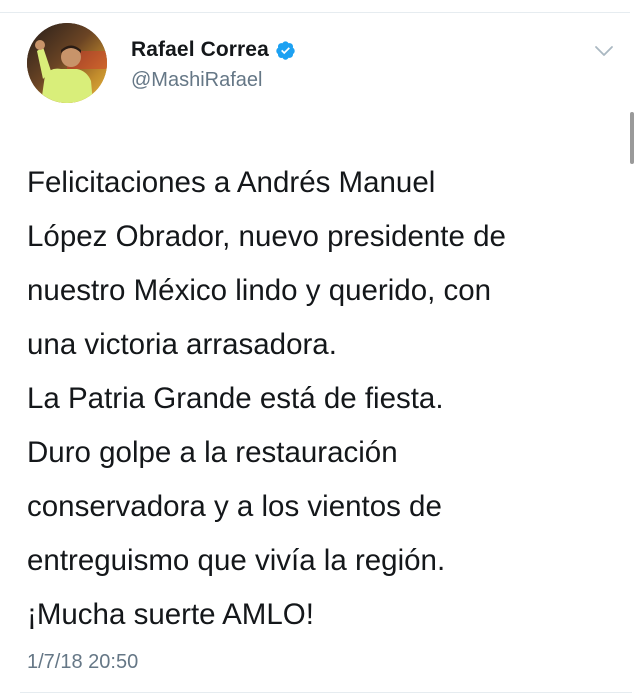  I want to click on author-handle: @MashiRafael, so click(196, 80).